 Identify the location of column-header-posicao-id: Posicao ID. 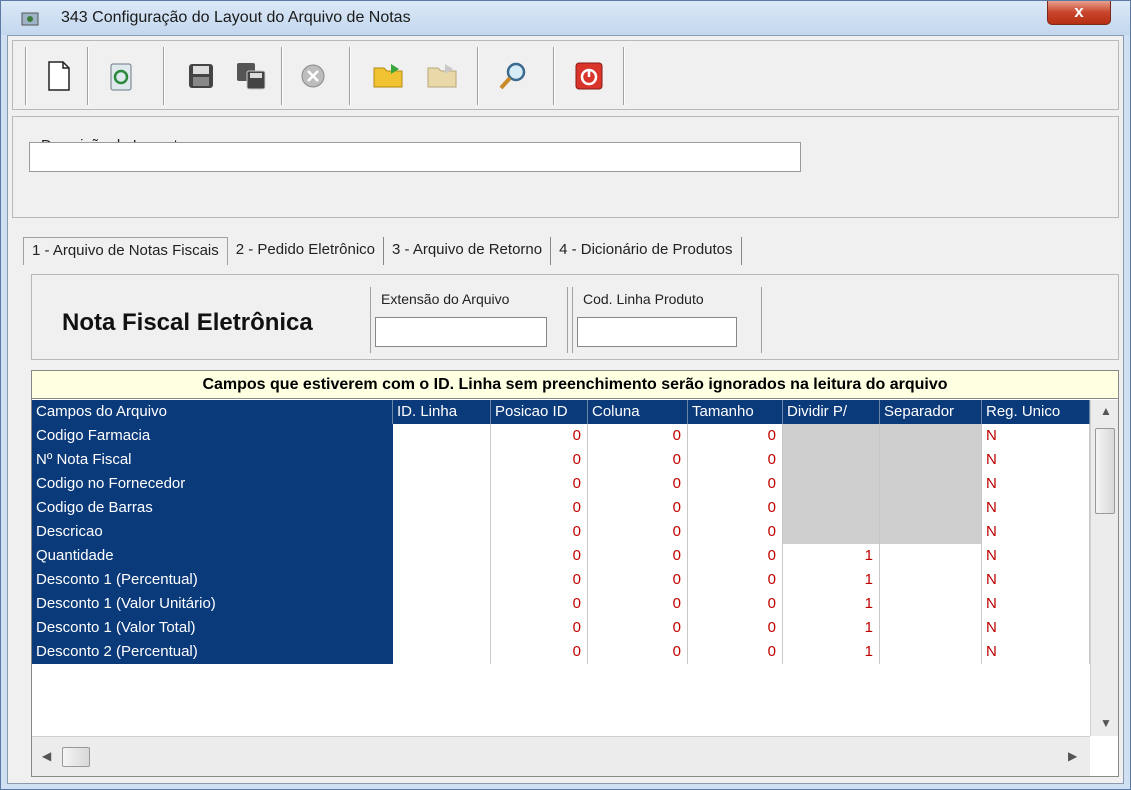
(539, 412).